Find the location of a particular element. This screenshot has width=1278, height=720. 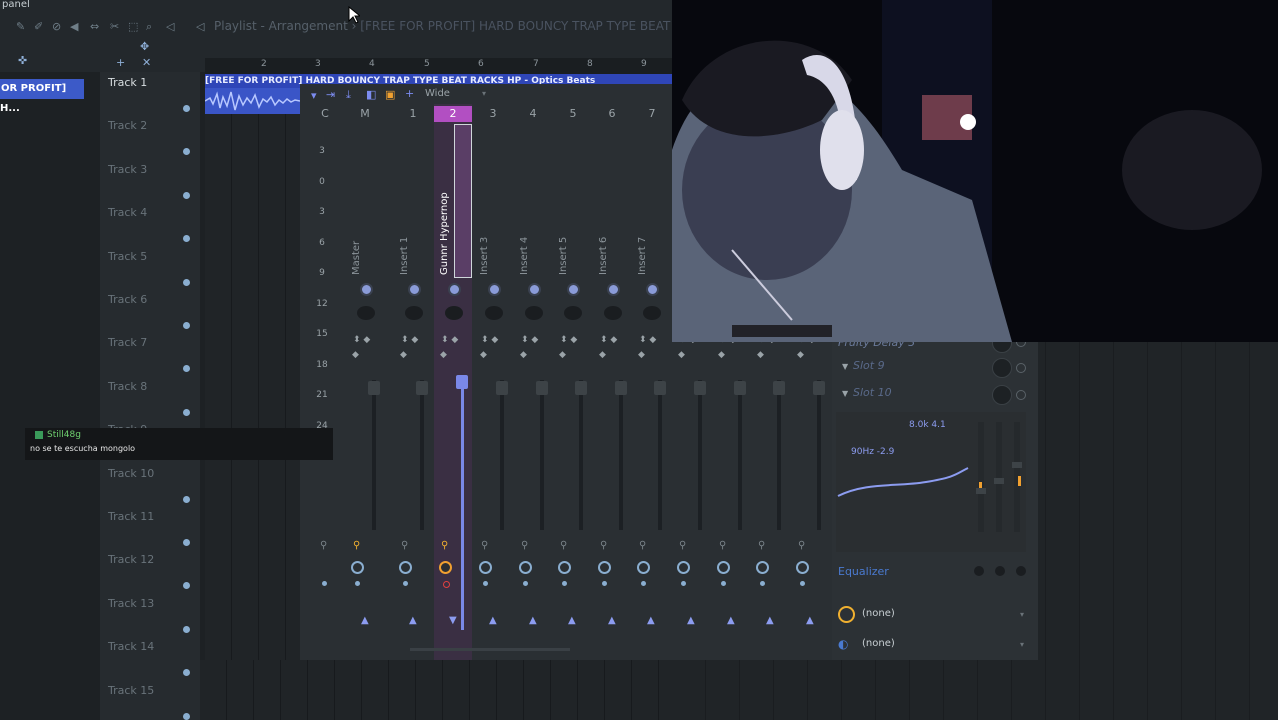

slot-9-mix-knob is located at coordinates (1002, 368).